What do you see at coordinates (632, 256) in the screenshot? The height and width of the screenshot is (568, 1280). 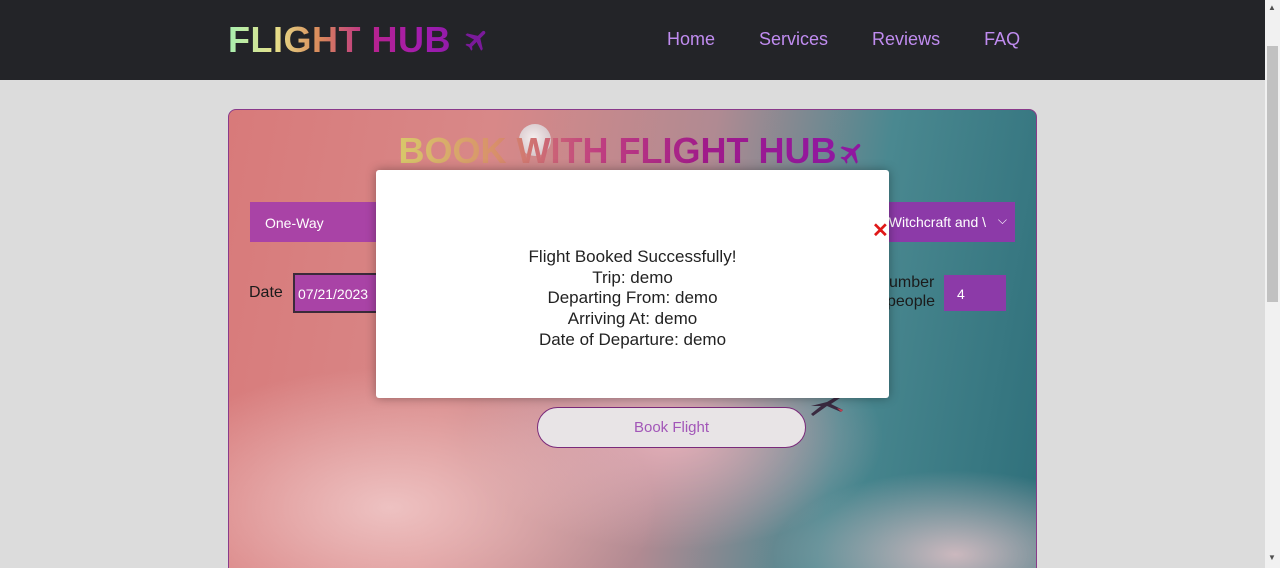 I see `modal-line-success: Flight Booked Successfully!` at bounding box center [632, 256].